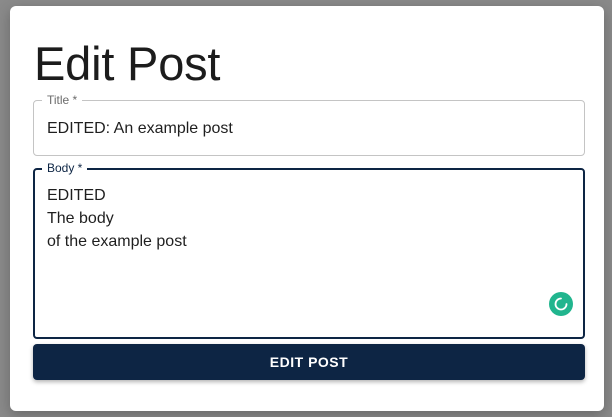 The height and width of the screenshot is (417, 612). I want to click on title-input: EDITED: An example post, so click(140, 128).